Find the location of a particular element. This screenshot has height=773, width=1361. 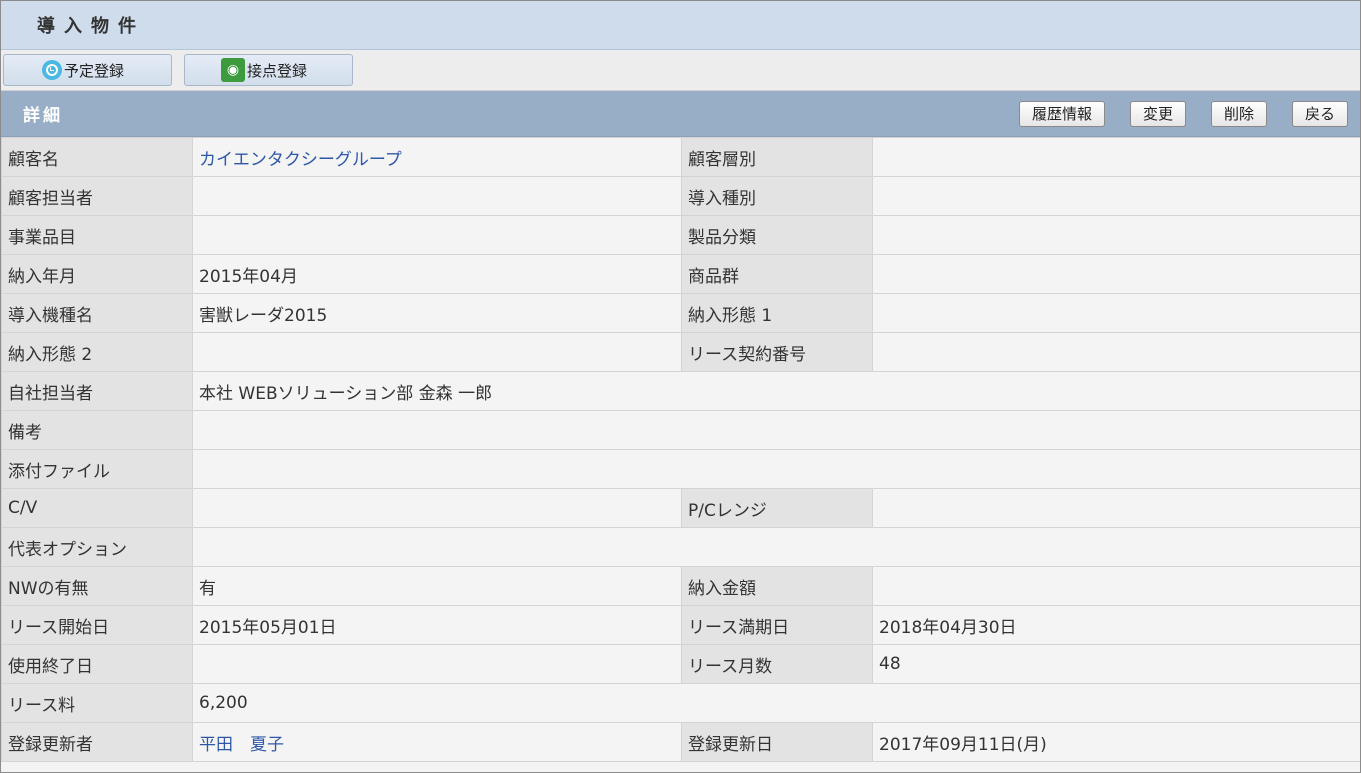

product-class-label: 製品分類 is located at coordinates (777, 235).